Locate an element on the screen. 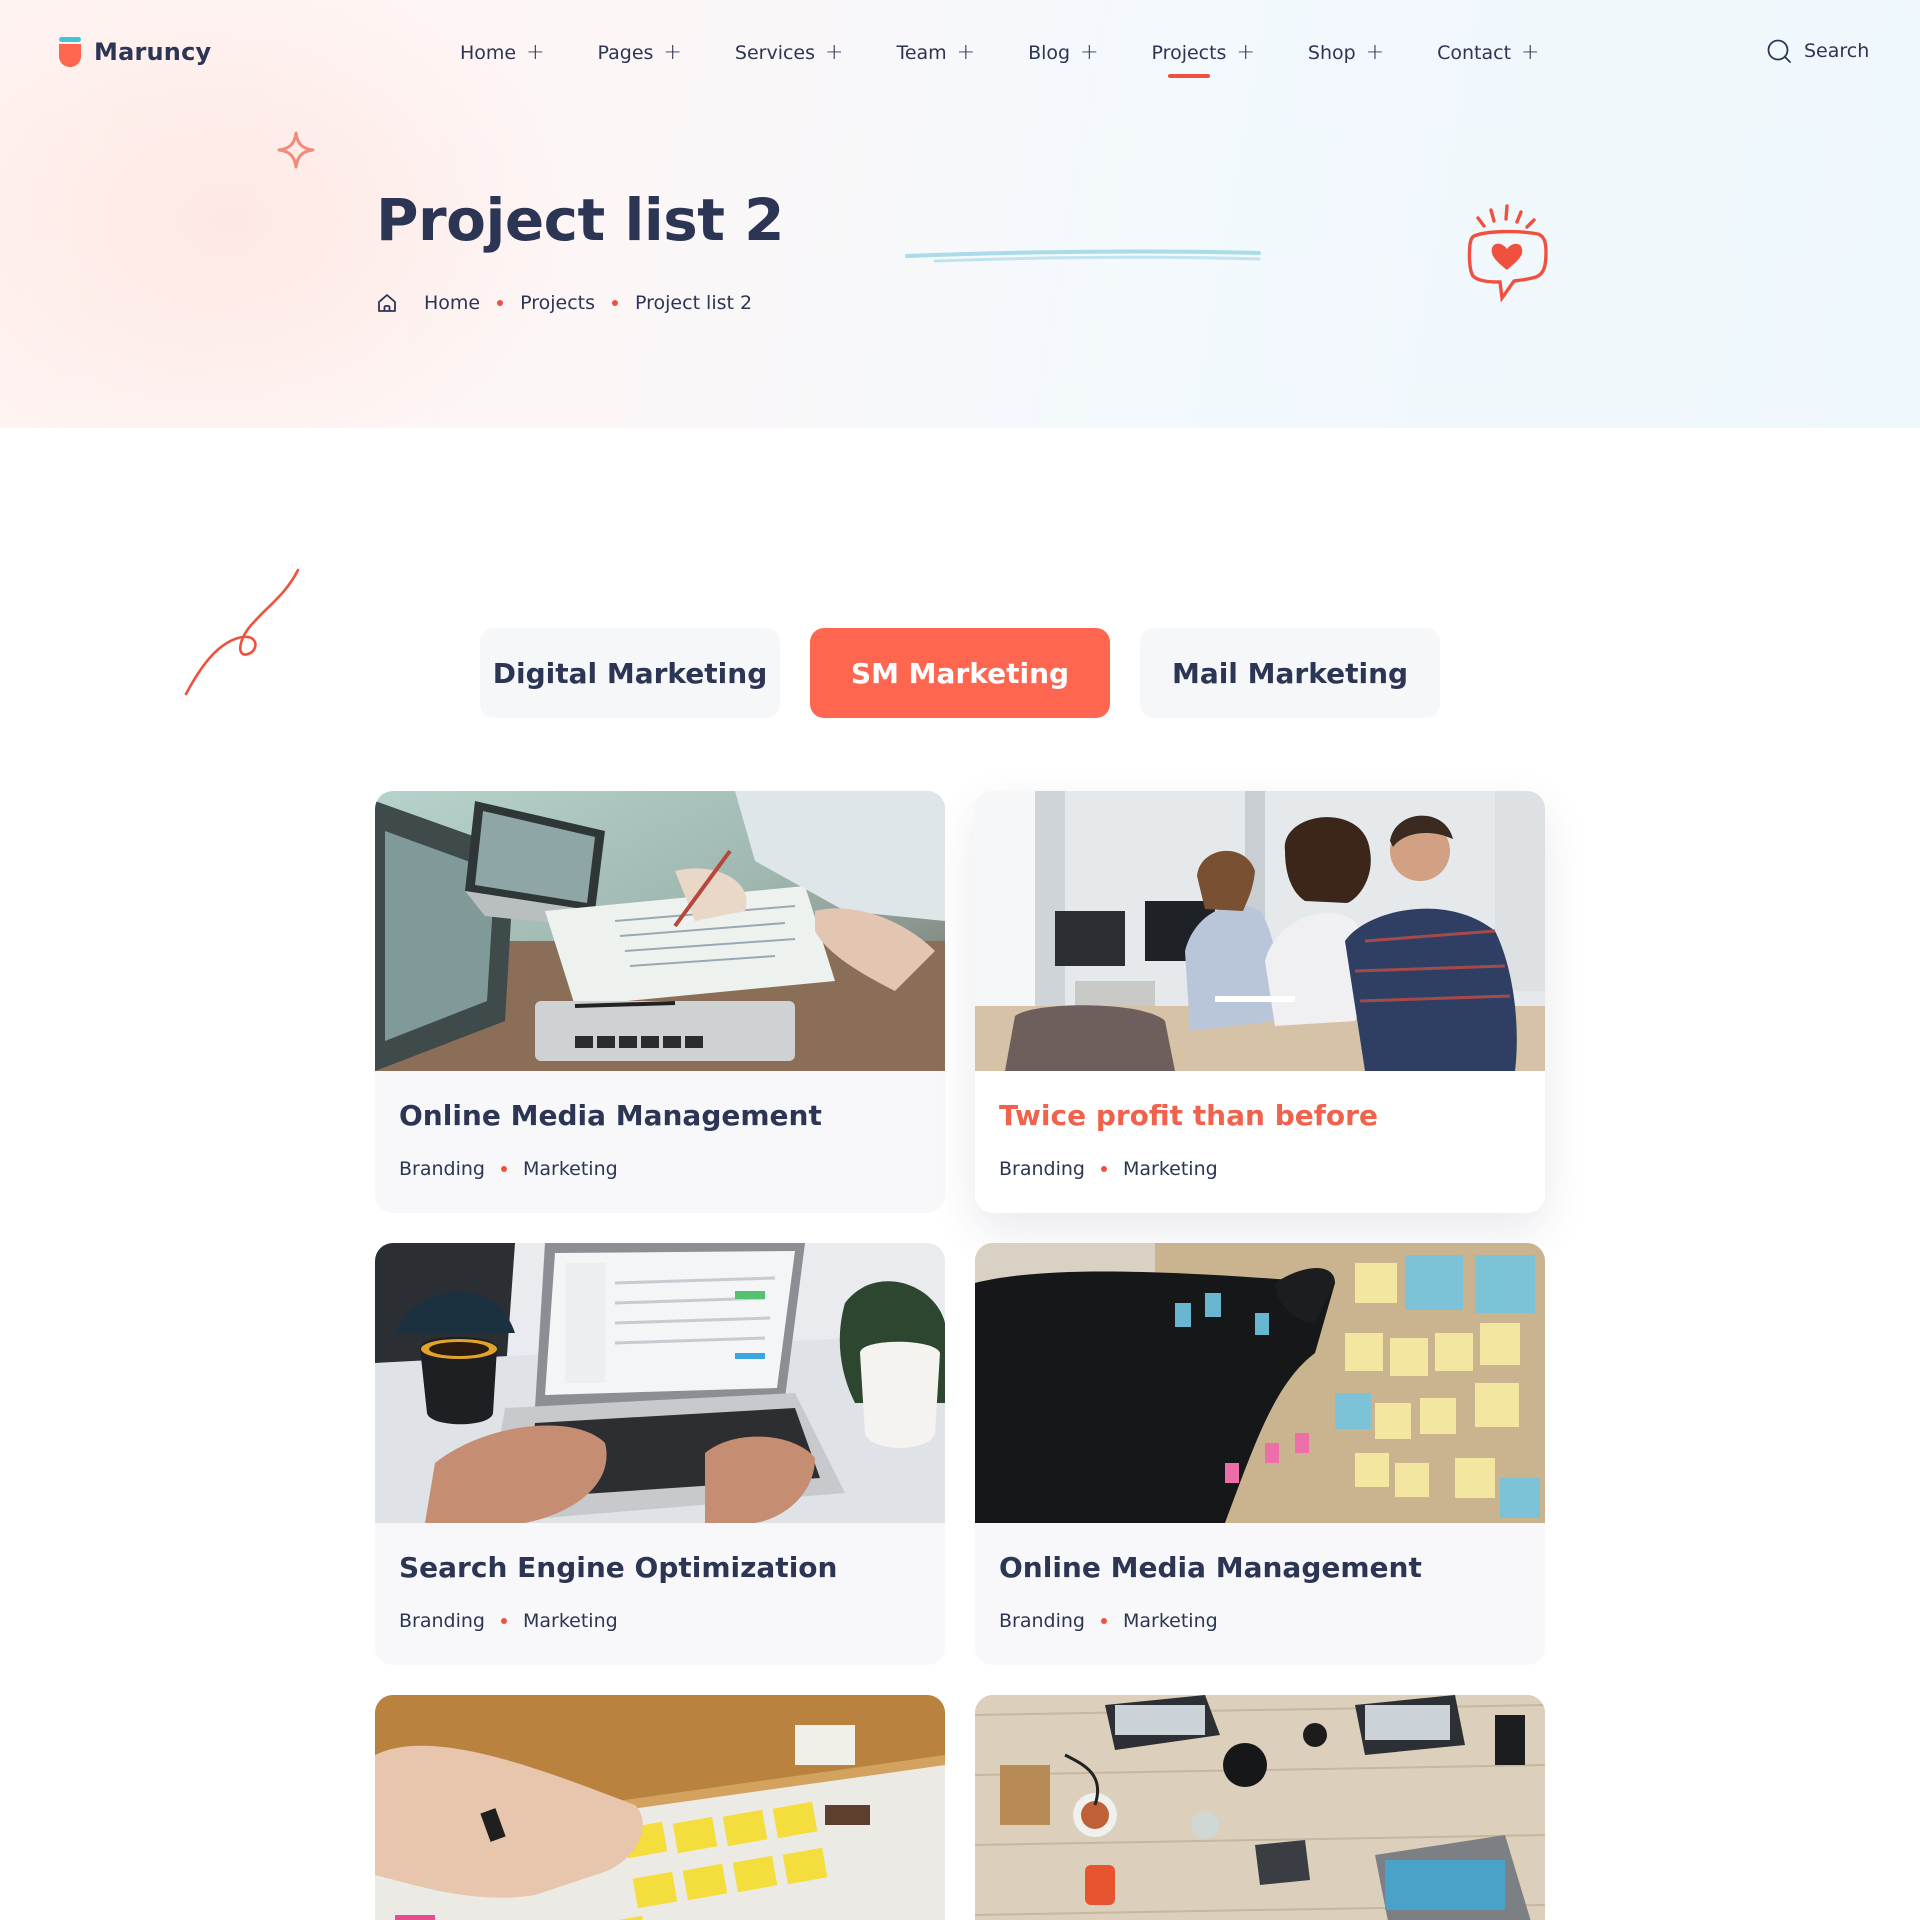 This screenshot has width=1920, height=1920. nav-item-team: Team + is located at coordinates (936, 52).